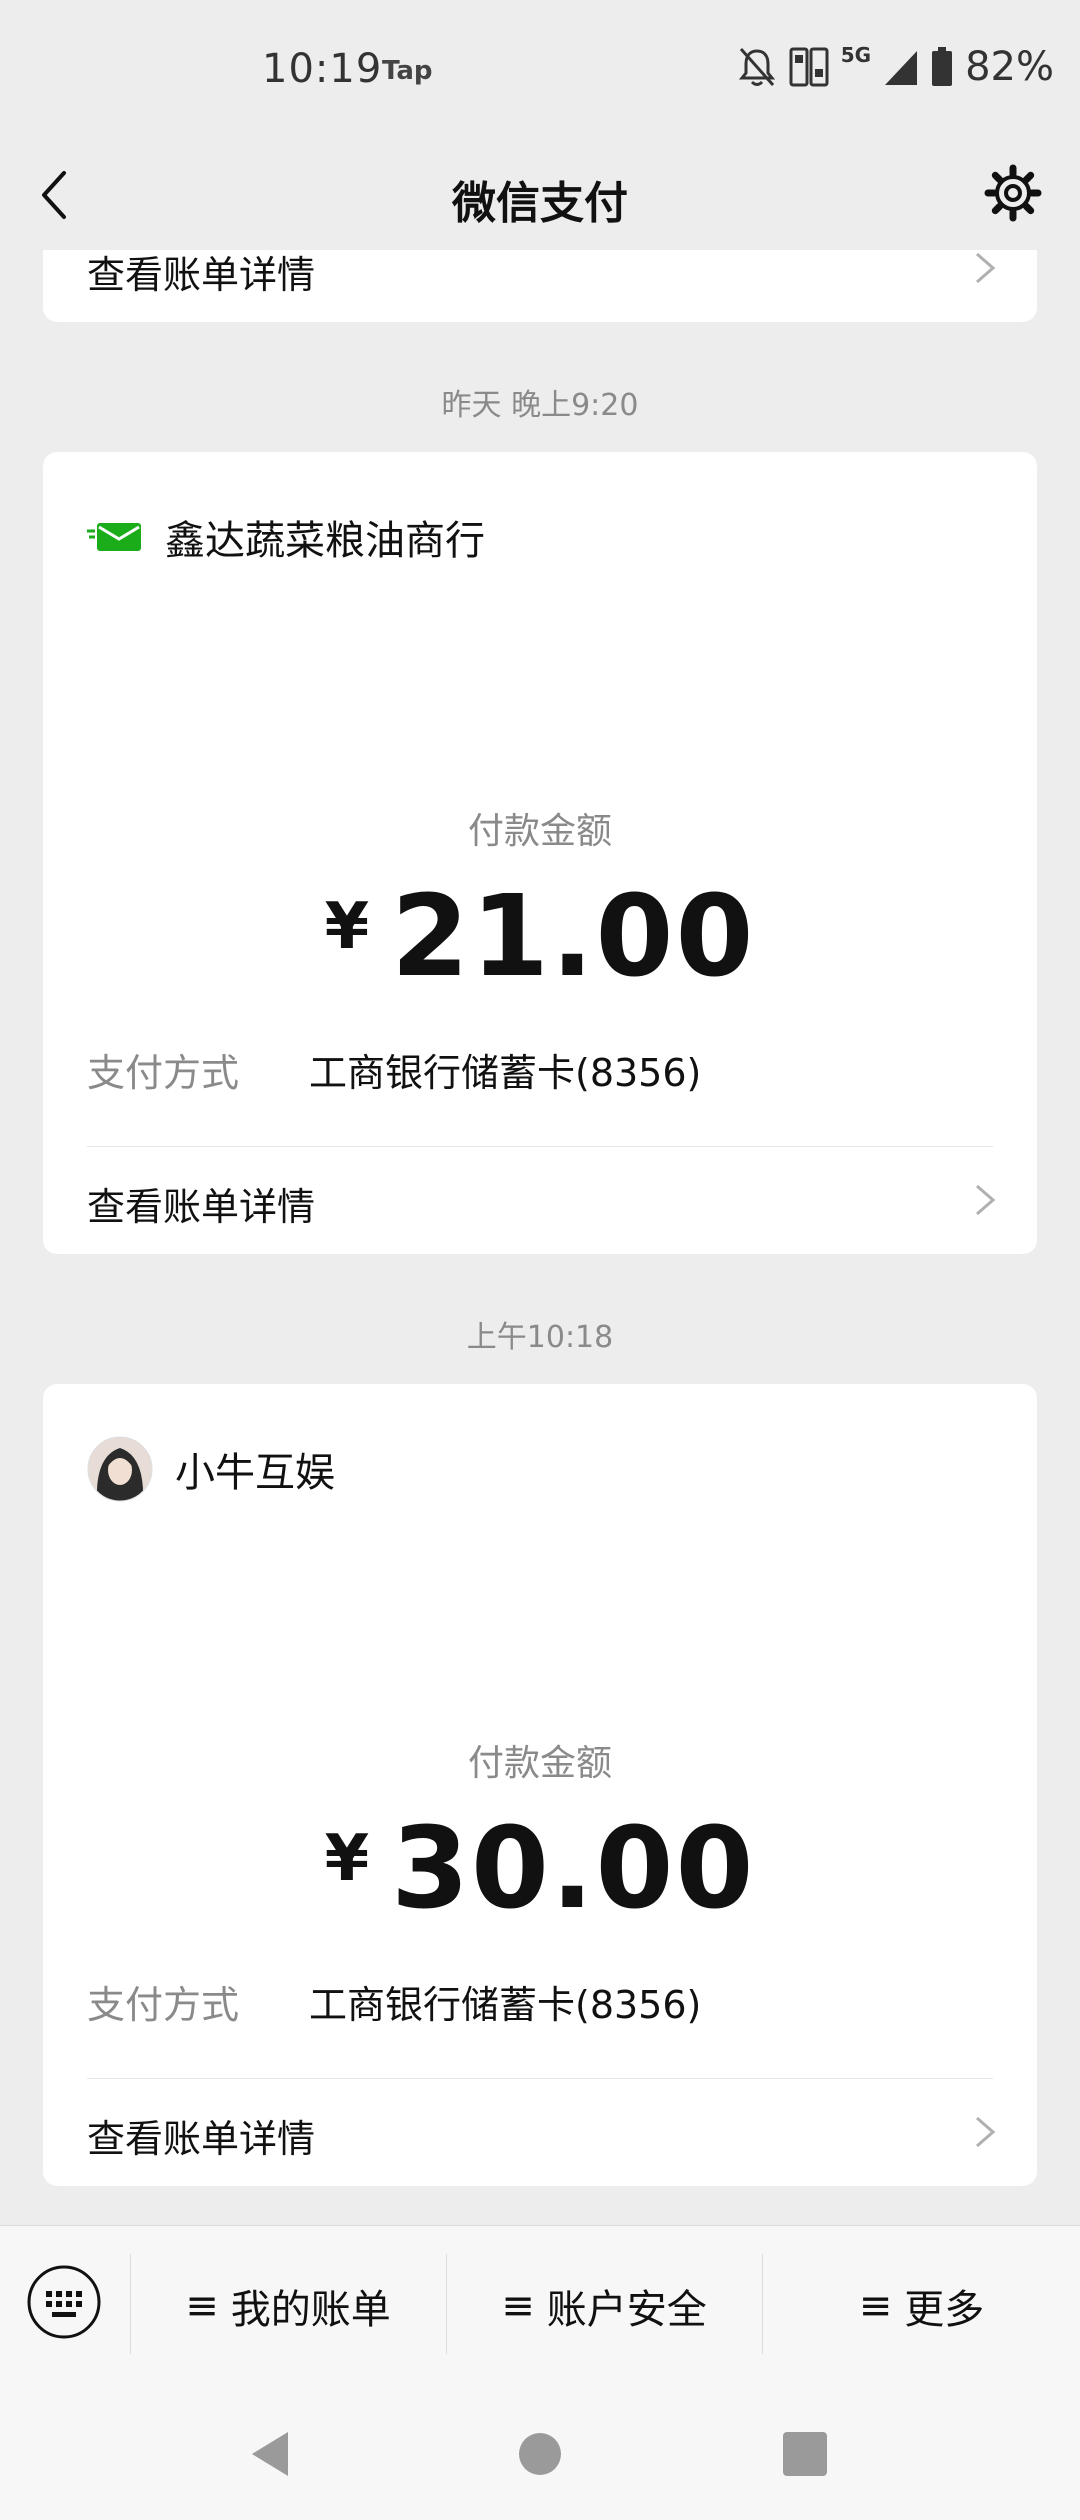 The height and width of the screenshot is (2520, 1080). Describe the element at coordinates (540, 1337) in the screenshot. I see `timestamp: 上午10:18` at that location.